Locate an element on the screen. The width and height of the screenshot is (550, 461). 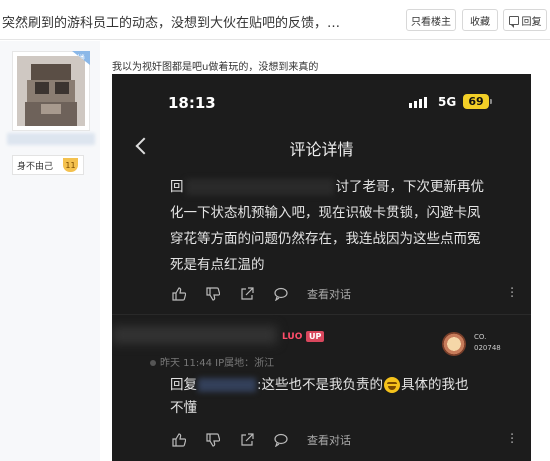
battery-icon: 69 is located at coordinates (476, 101).